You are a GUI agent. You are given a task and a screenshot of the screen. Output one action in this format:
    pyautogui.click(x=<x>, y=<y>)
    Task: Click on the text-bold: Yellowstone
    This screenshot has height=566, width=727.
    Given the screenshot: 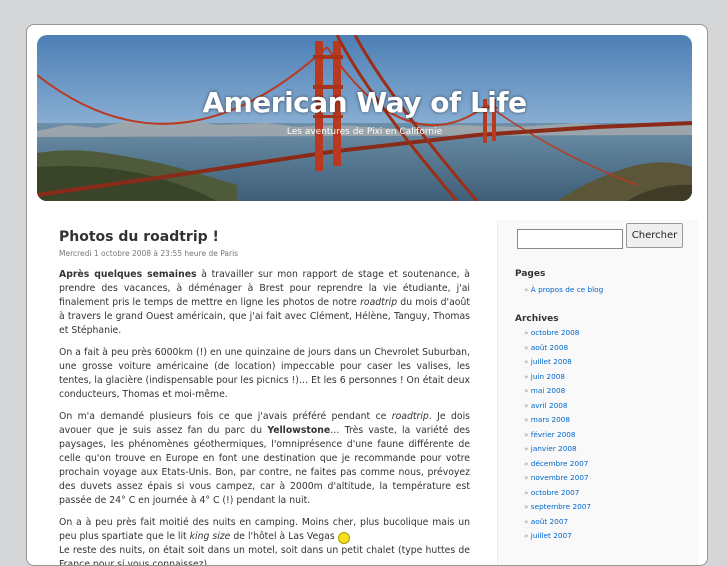 What is the action you would take?
    pyautogui.click(x=299, y=430)
    